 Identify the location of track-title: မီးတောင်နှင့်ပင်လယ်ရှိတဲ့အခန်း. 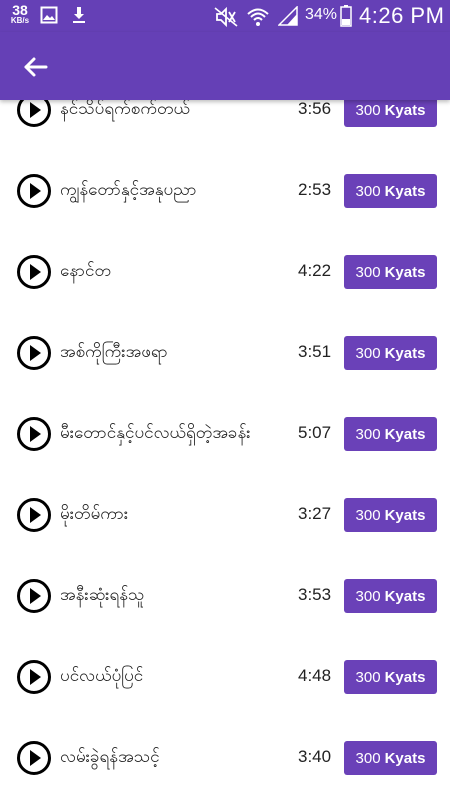
(155, 433).